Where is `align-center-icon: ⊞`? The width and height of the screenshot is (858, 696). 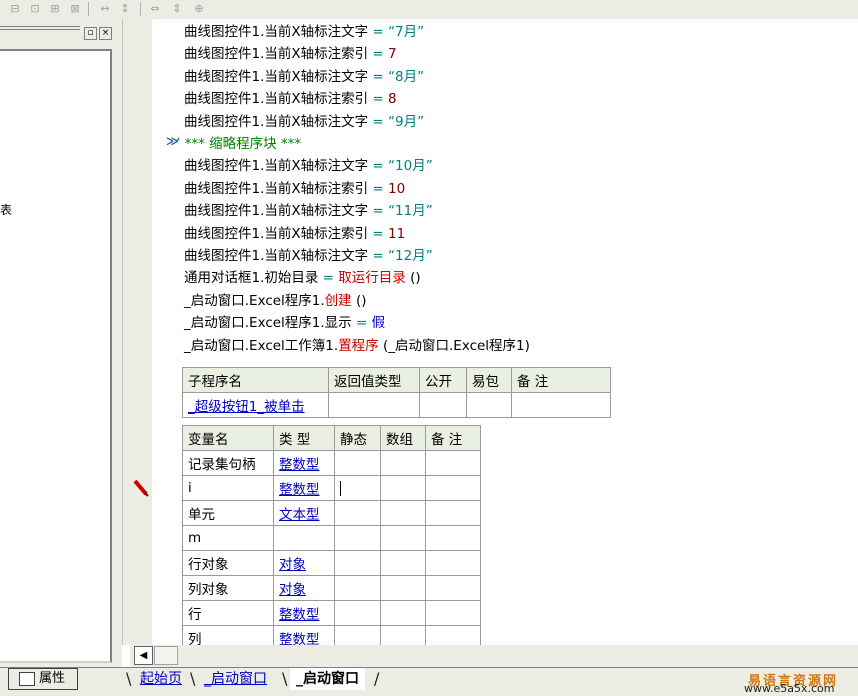
align-center-icon: ⊞ is located at coordinates (55, 8).